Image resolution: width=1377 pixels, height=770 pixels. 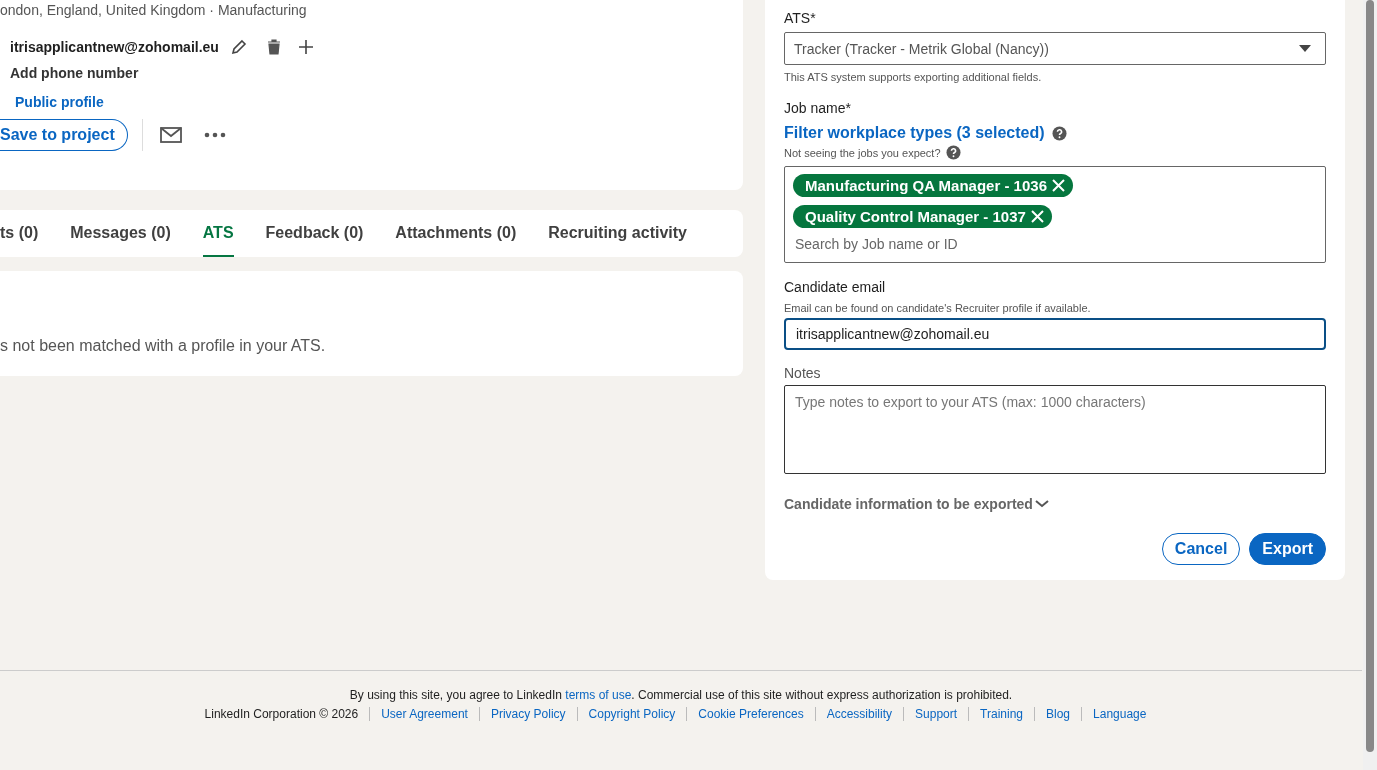 What do you see at coordinates (933, 185) in the screenshot?
I see `job-chip: Manufacturing QA Manager - 1036` at bounding box center [933, 185].